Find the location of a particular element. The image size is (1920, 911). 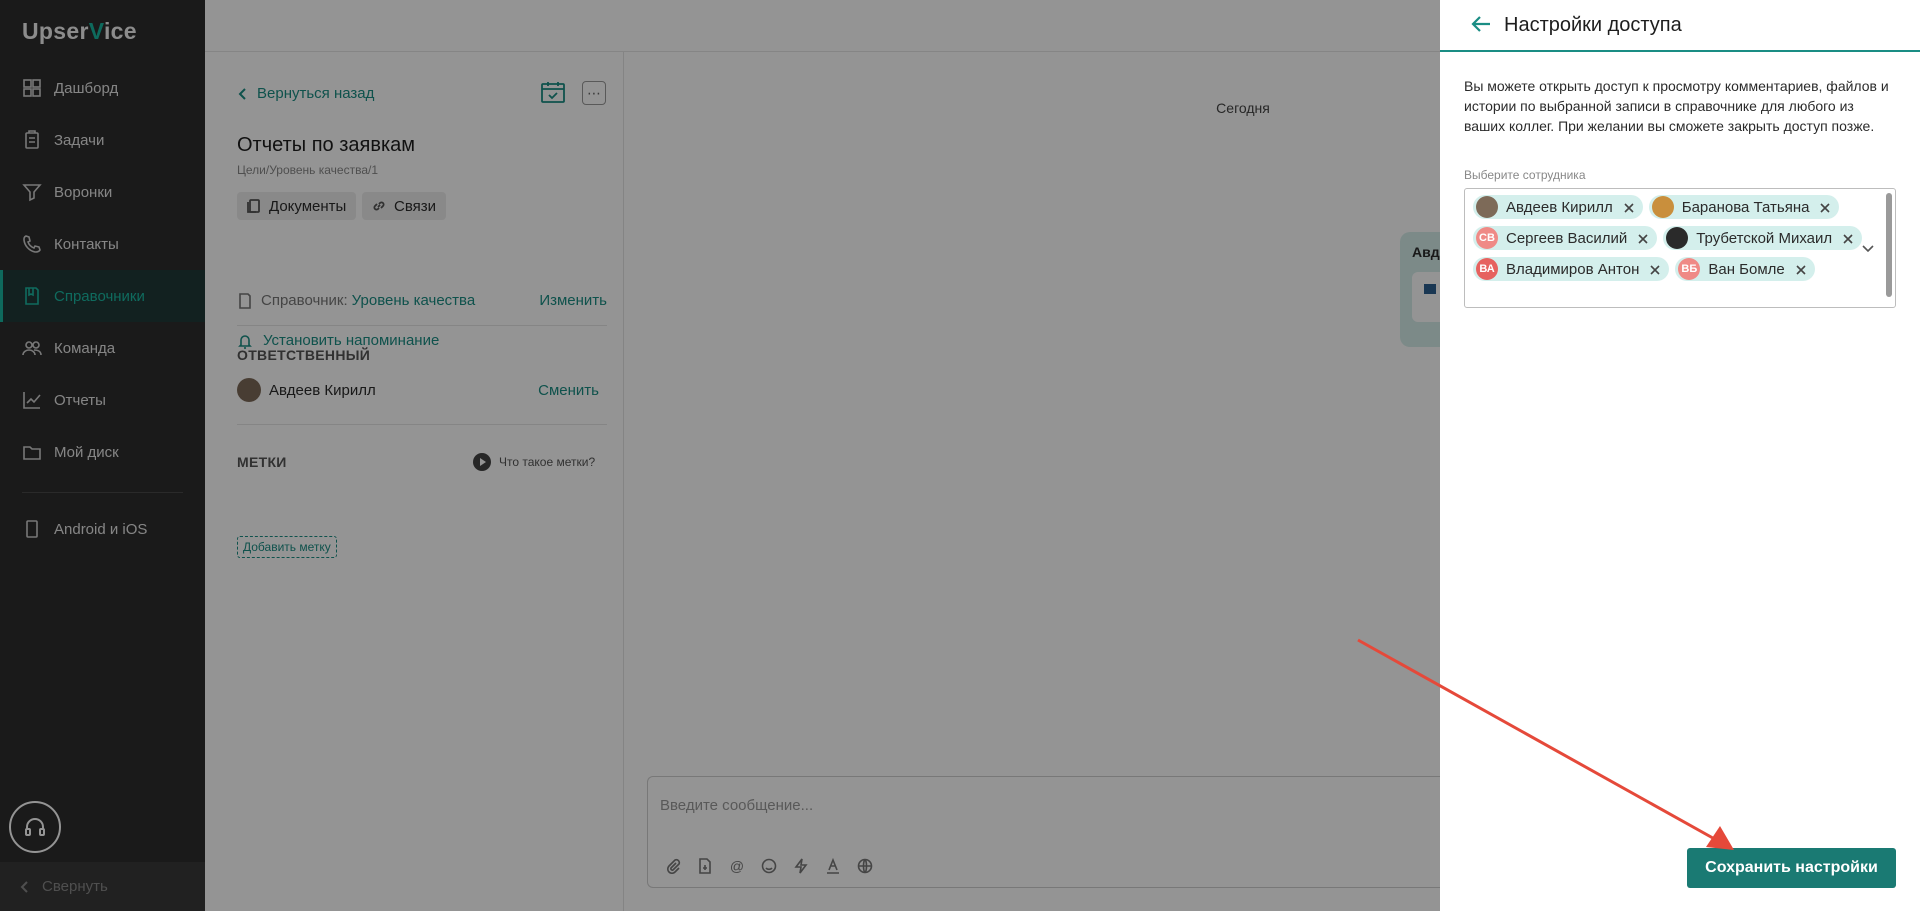

employee-name: Авдеев Кирилл is located at coordinates (1559, 207).